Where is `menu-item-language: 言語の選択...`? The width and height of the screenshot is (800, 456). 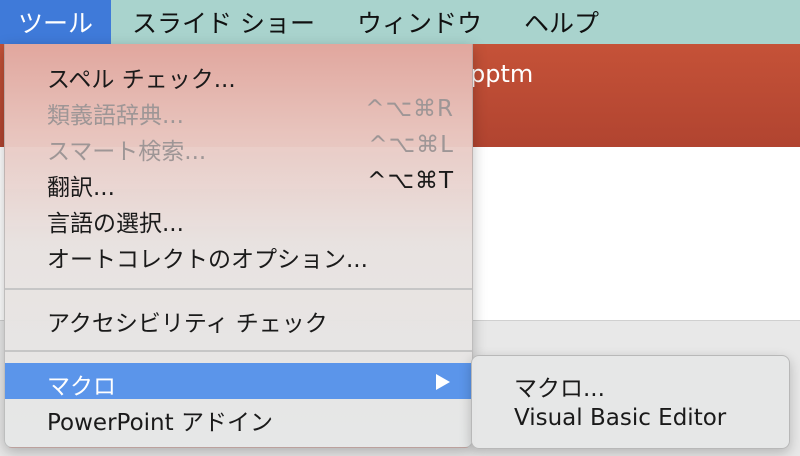
menu-item-language: 言語の選択... is located at coordinates (238, 218).